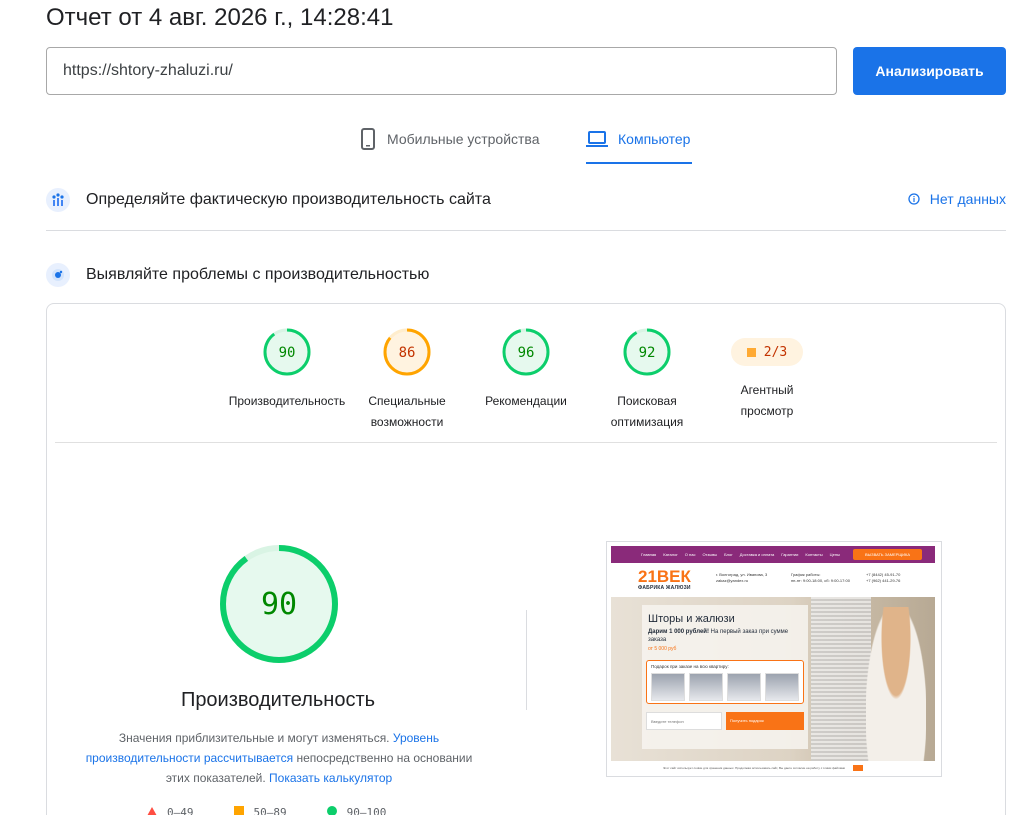 Image resolution: width=1029 pixels, height=815 pixels. What do you see at coordinates (914, 199) in the screenshot?
I see `info-icon` at bounding box center [914, 199].